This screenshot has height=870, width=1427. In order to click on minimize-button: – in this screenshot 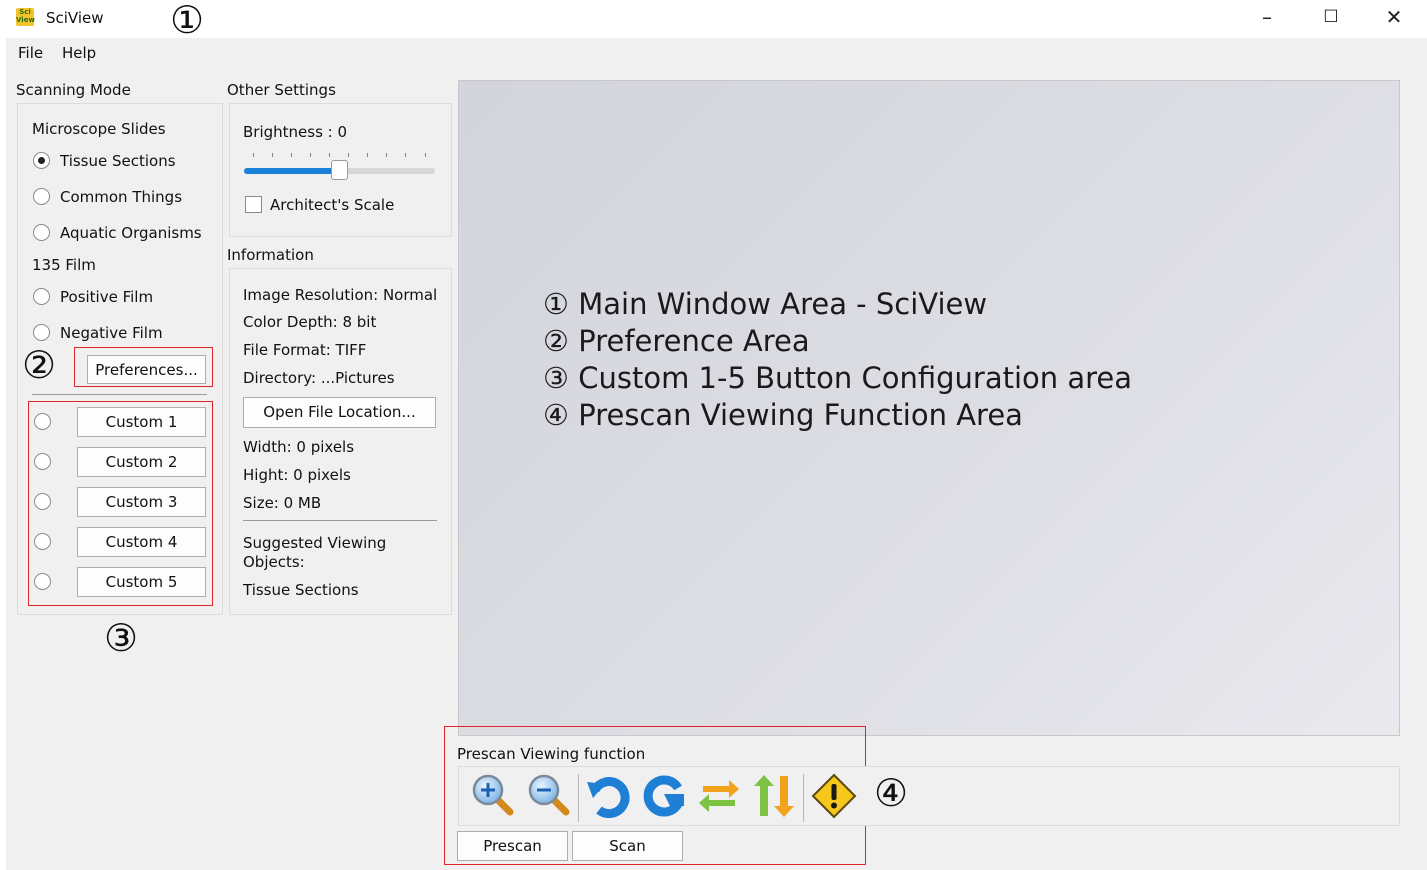, I will do `click(1267, 18)`.